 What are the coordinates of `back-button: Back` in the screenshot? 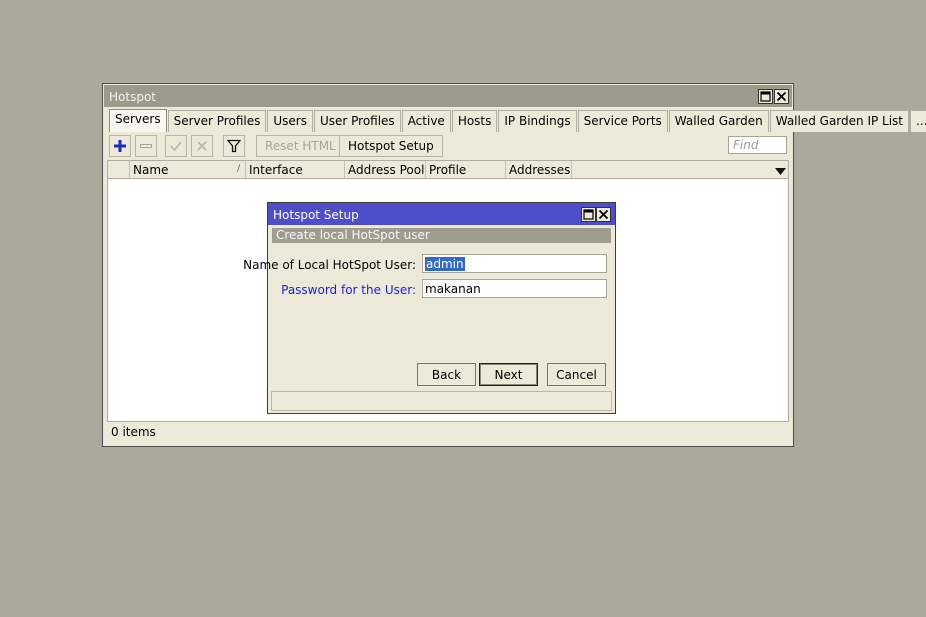 It's located at (446, 374).